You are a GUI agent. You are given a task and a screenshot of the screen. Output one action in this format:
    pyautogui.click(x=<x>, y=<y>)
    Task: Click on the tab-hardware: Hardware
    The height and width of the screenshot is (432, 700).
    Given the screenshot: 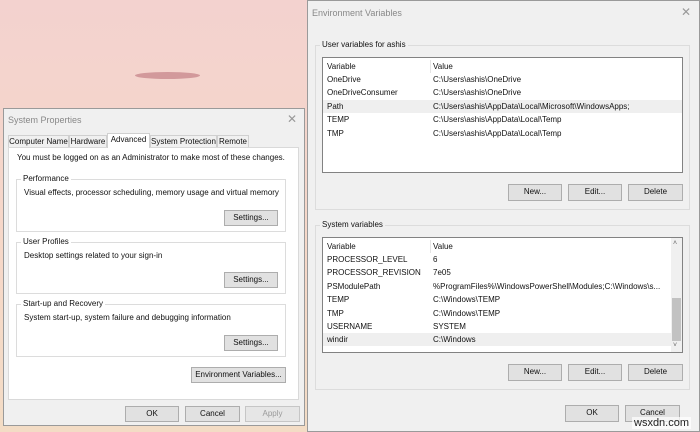 What is the action you would take?
    pyautogui.click(x=88, y=141)
    